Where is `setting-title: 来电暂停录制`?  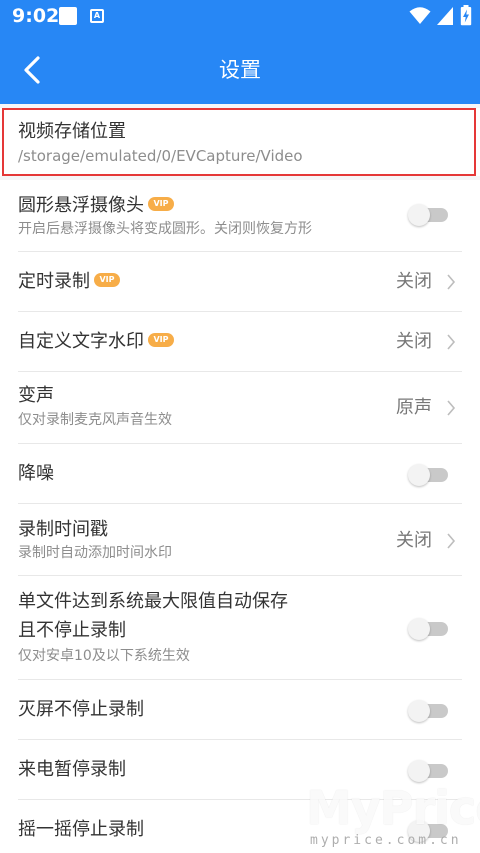
setting-title: 来电暂停录制 is located at coordinates (72, 769).